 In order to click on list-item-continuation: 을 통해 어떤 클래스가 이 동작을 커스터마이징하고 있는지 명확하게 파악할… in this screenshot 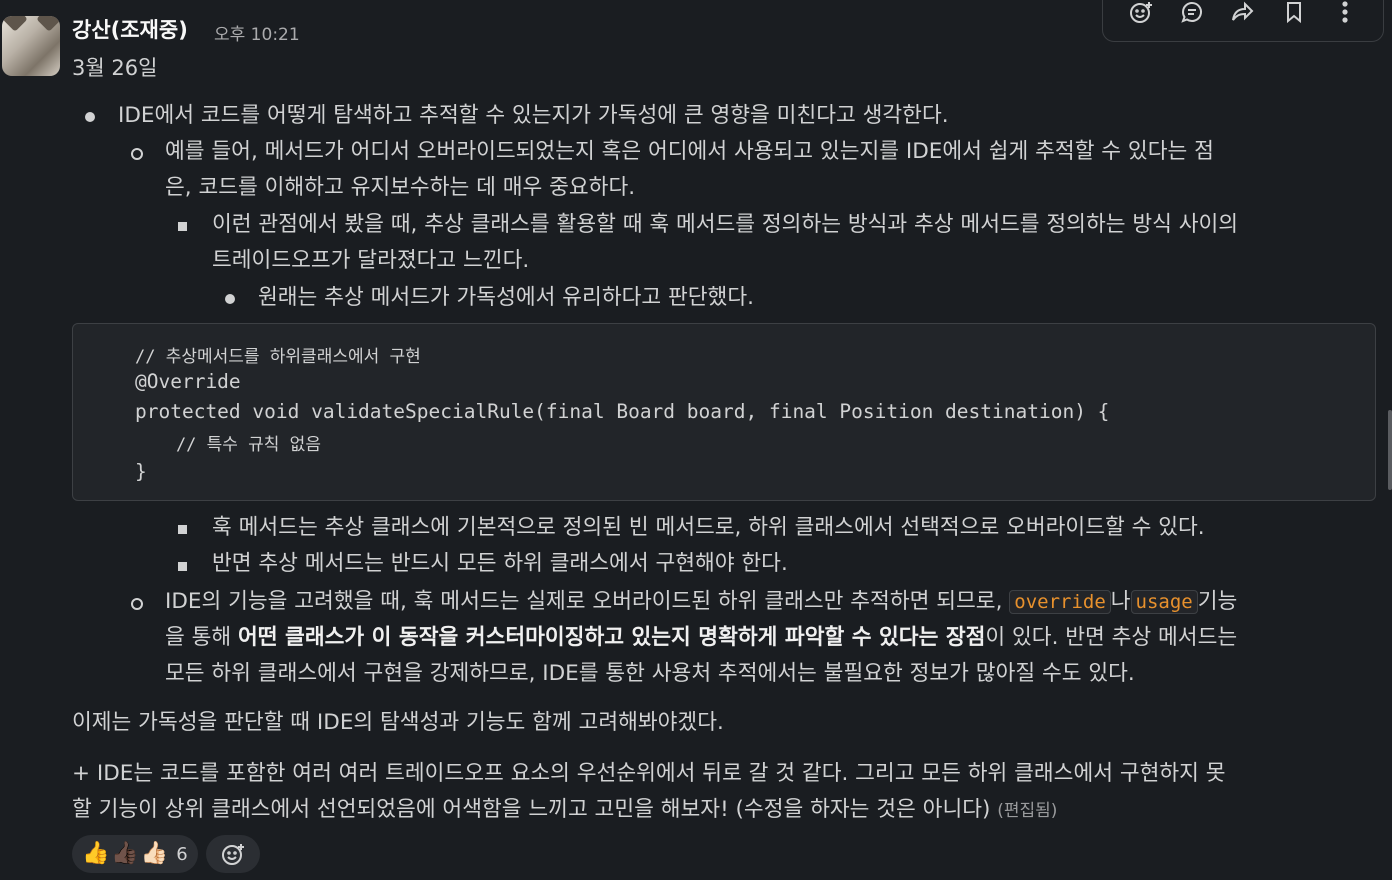, I will do `click(701, 638)`.